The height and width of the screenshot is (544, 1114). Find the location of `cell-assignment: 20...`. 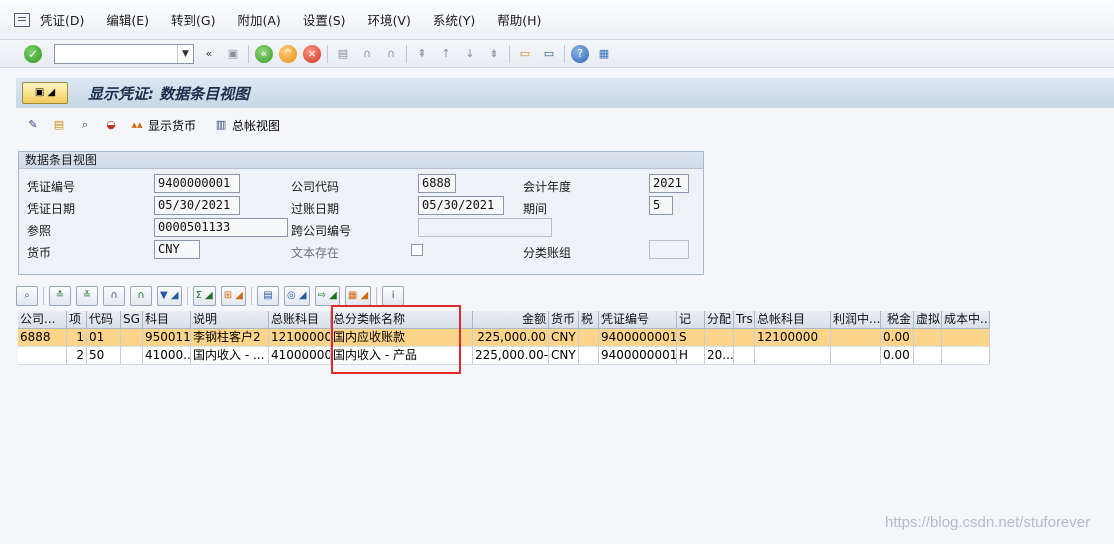

cell-assignment: 20... is located at coordinates (719, 356).